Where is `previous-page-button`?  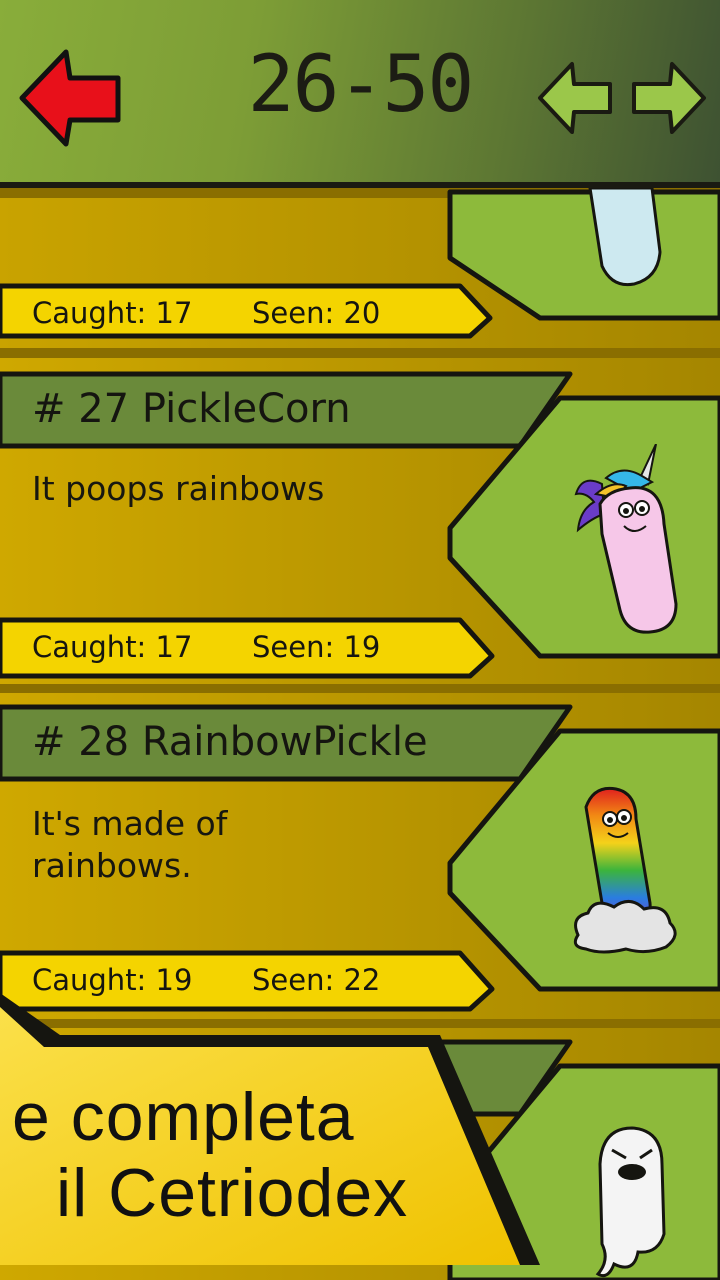
previous-page-button is located at coordinates (576, 98).